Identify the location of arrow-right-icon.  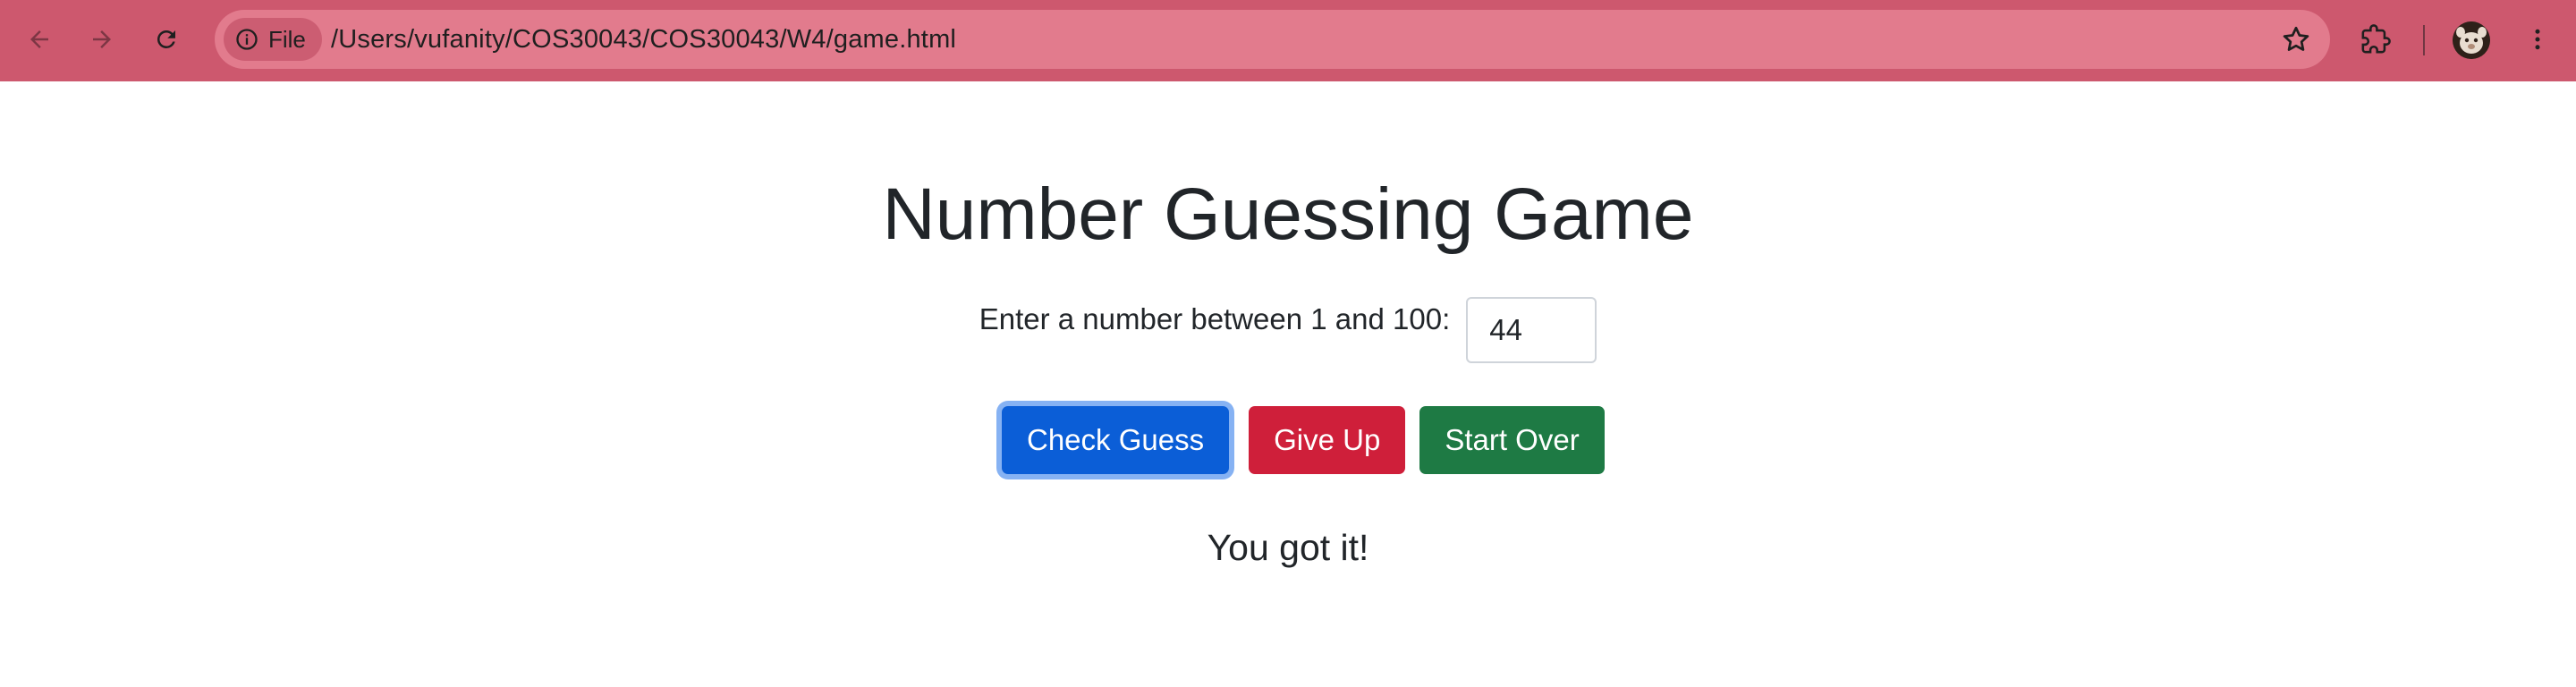
(102, 39).